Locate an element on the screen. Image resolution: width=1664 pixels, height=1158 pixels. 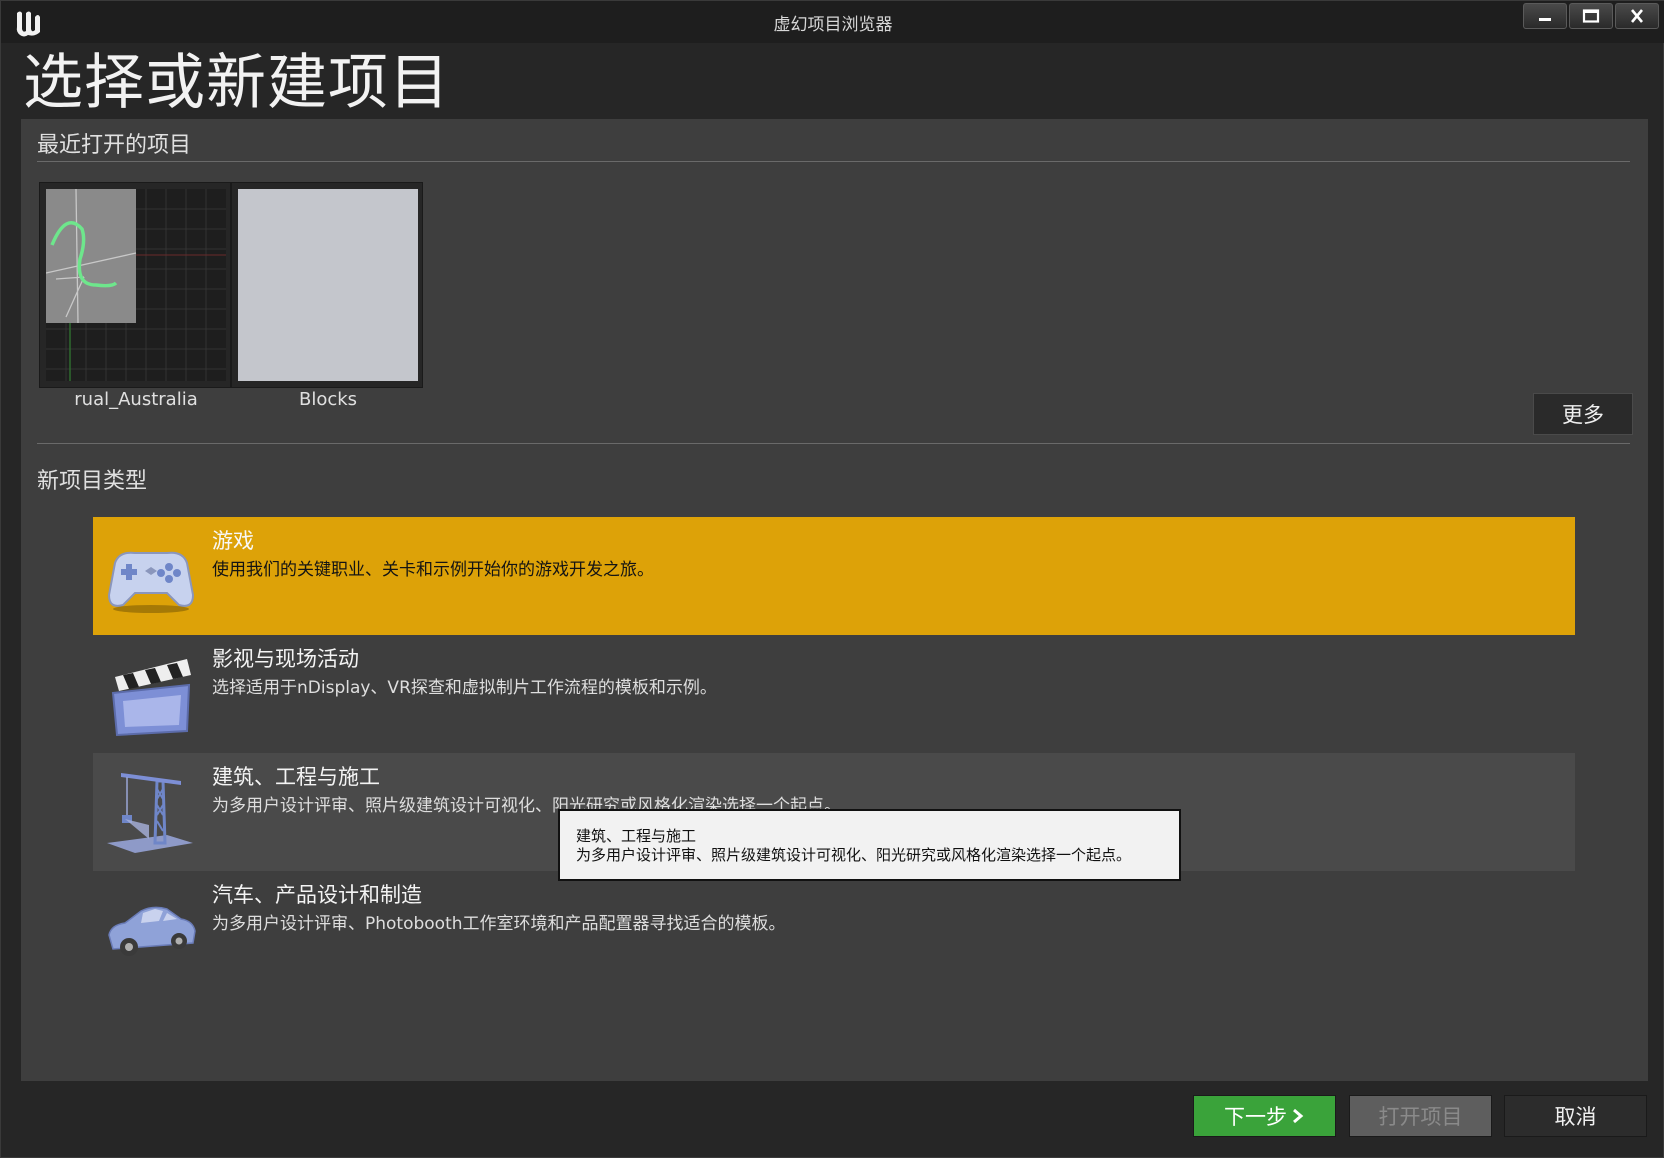
gamepad-icon is located at coordinates (151, 582).